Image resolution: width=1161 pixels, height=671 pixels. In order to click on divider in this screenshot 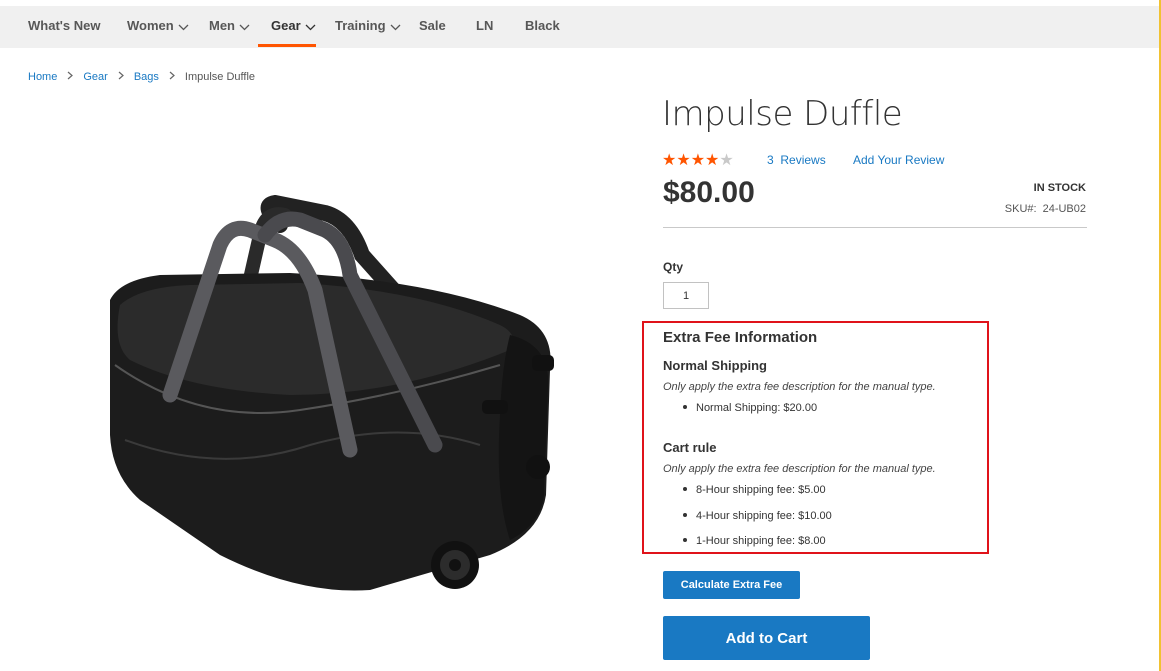, I will do `click(875, 227)`.